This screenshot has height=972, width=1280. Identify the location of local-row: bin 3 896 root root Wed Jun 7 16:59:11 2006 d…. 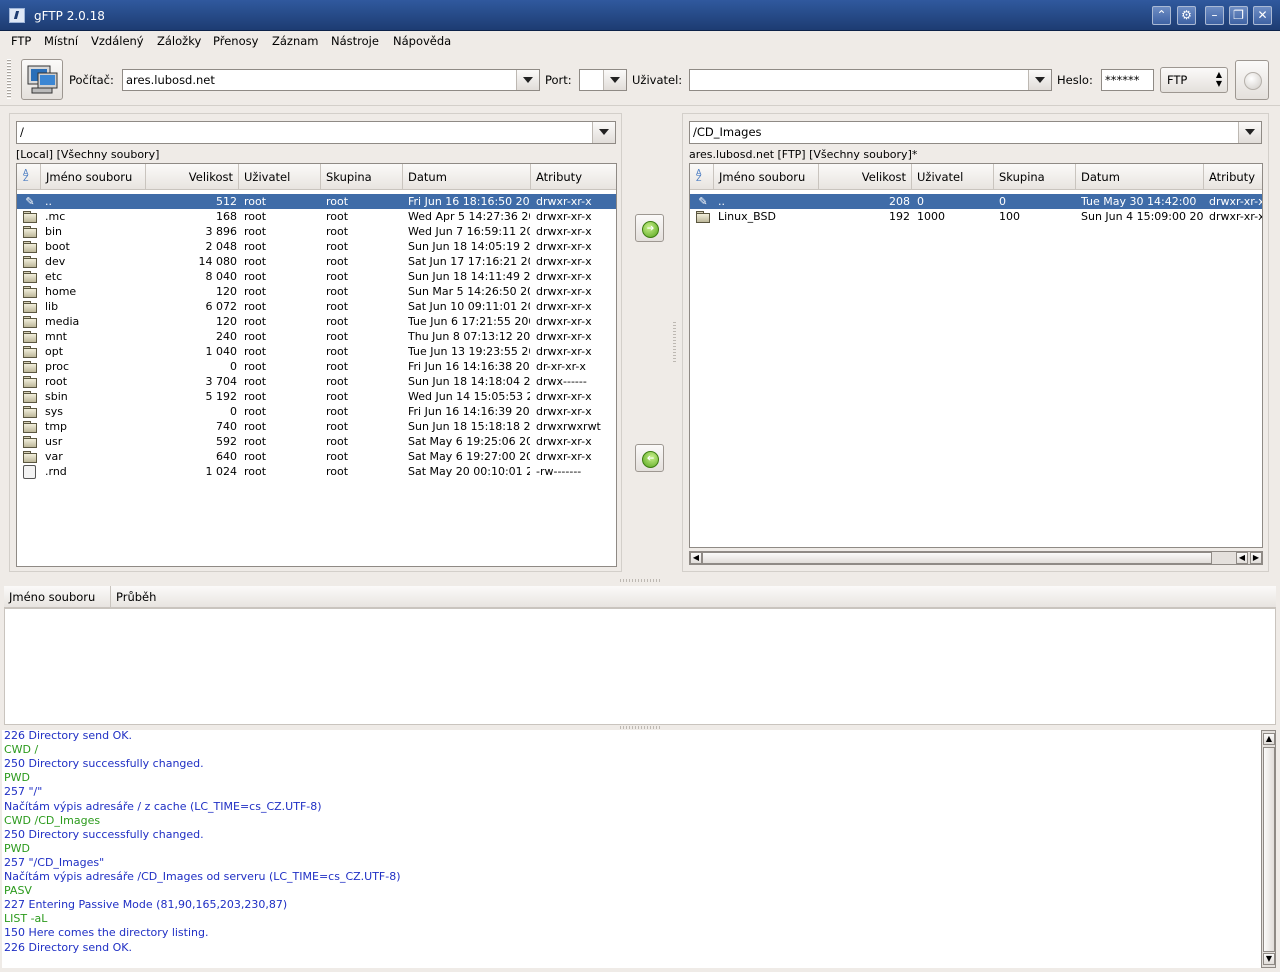
(316, 231).